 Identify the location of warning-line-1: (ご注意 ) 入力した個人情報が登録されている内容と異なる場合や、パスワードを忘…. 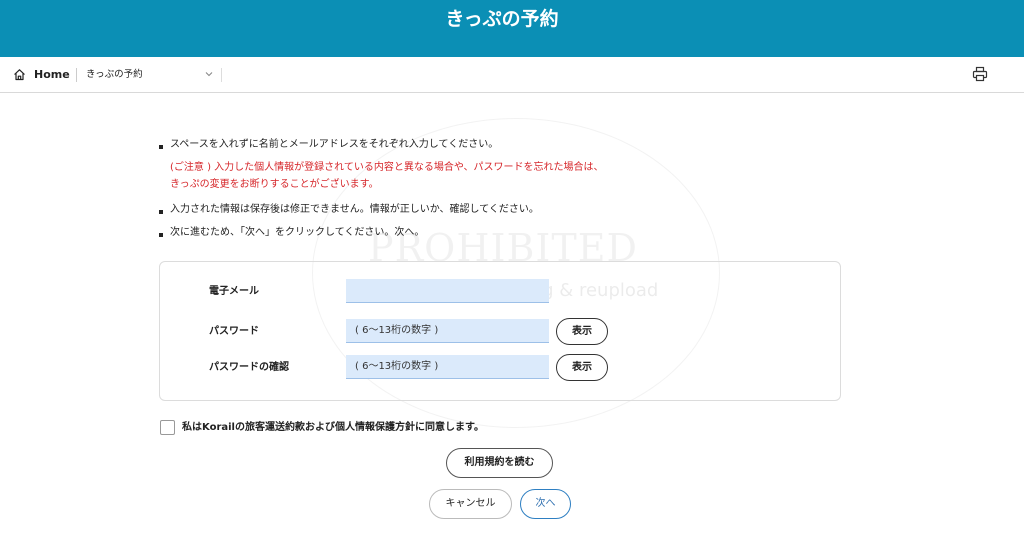
(387, 167).